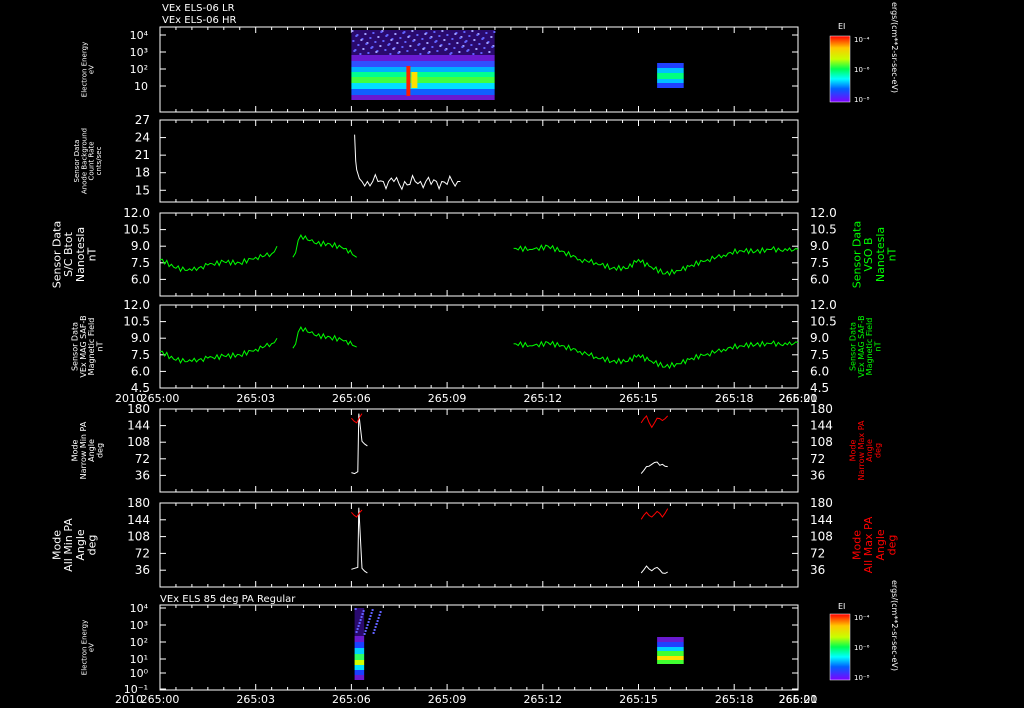 The width and height of the screenshot is (1024, 708). I want to click on all-pa-ylabel-line: deg, so click(91, 545).